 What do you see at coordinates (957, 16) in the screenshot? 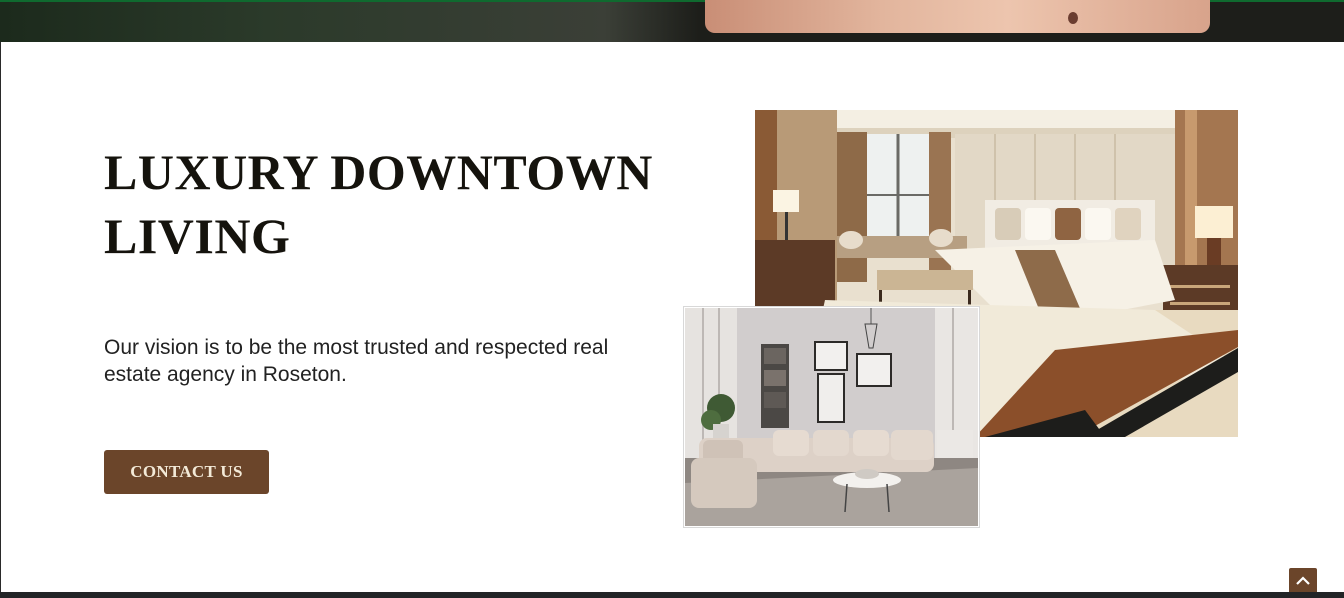
I see `banner-person-figure` at bounding box center [957, 16].